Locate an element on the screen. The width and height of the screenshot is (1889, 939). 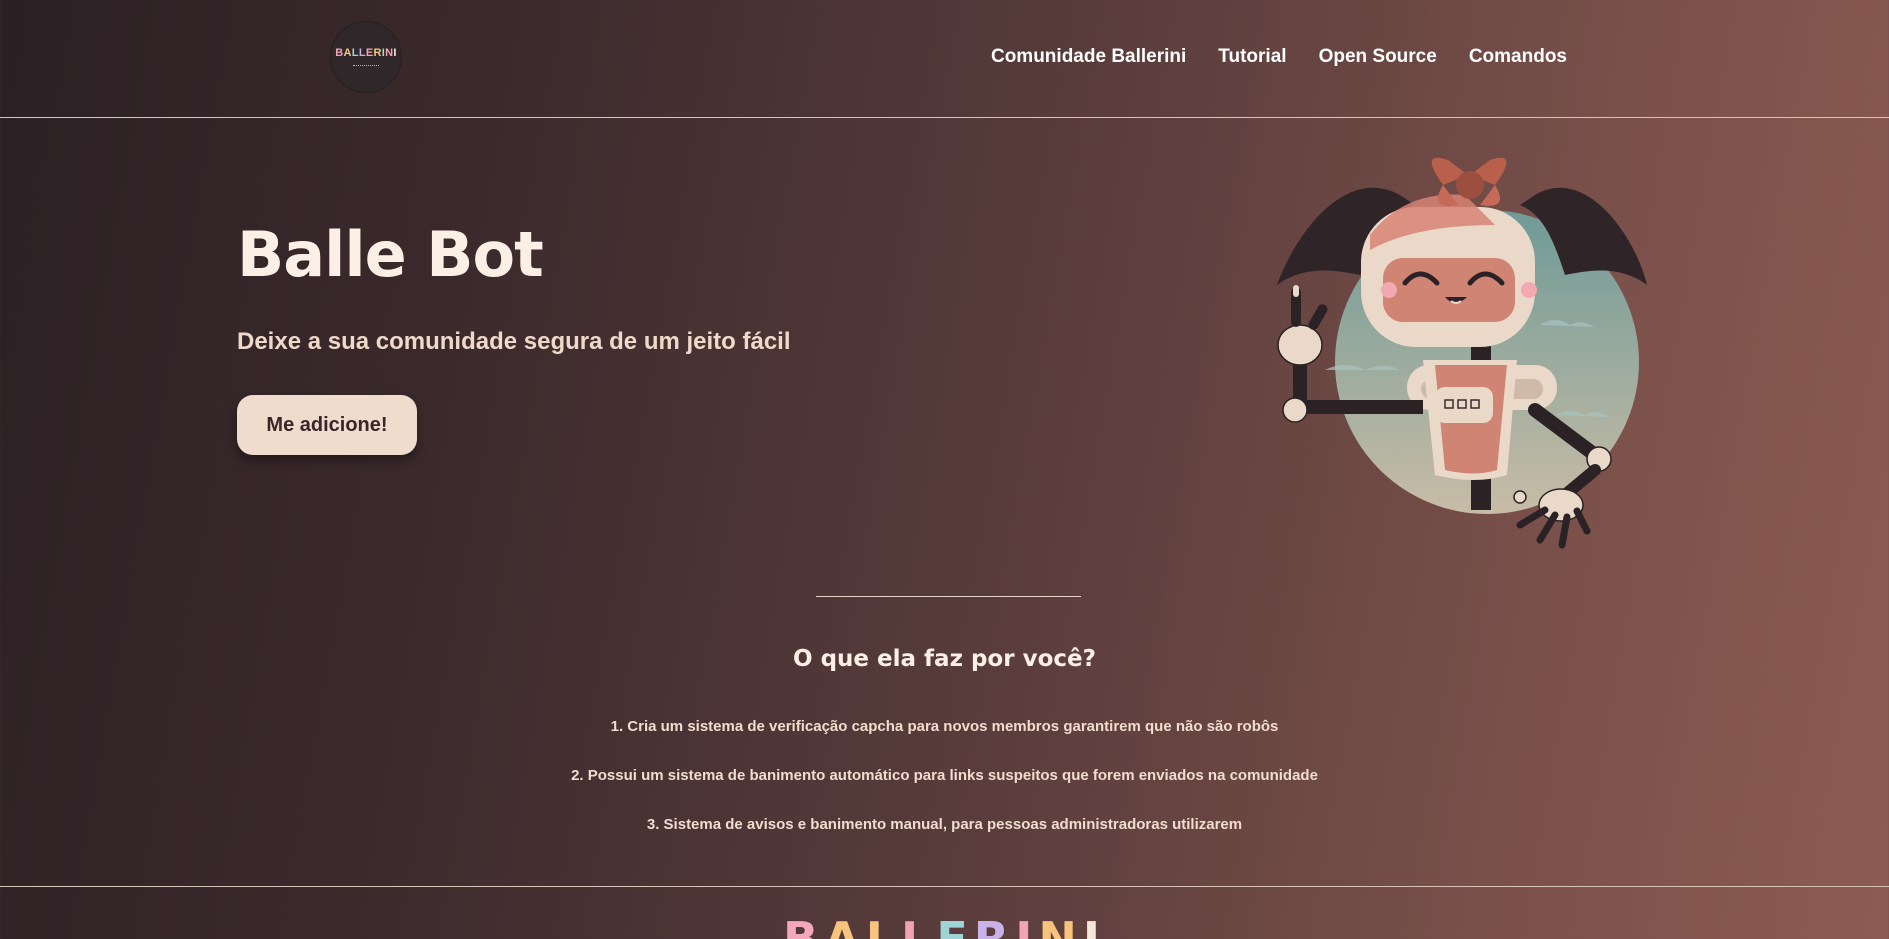
features-title: O que ela faz por você? is located at coordinates (944, 659).